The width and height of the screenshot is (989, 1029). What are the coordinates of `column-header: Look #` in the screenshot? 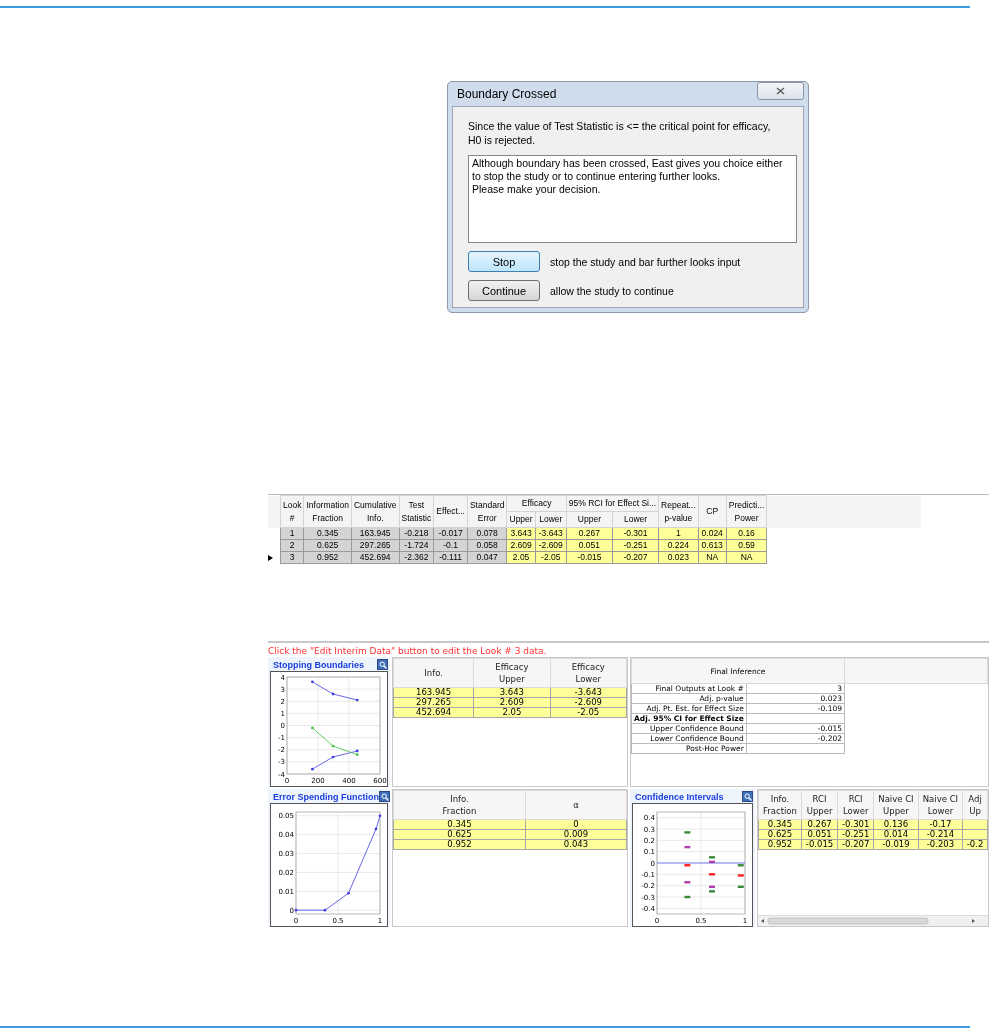 It's located at (292, 511).